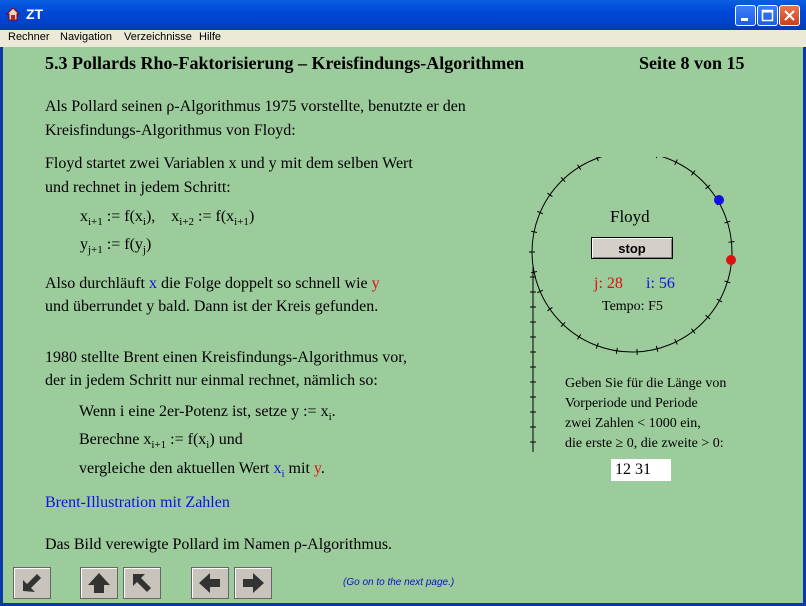 This screenshot has width=806, height=606. What do you see at coordinates (731, 260) in the screenshot?
I see `position-y-marker` at bounding box center [731, 260].